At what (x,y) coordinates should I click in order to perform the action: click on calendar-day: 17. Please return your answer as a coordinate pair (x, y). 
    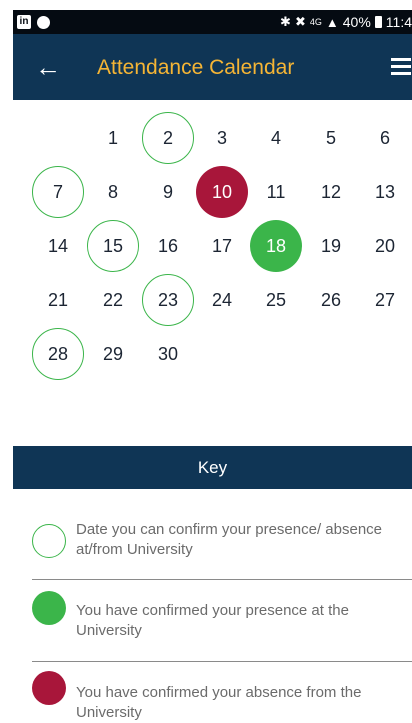
    Looking at the image, I should click on (222, 246).